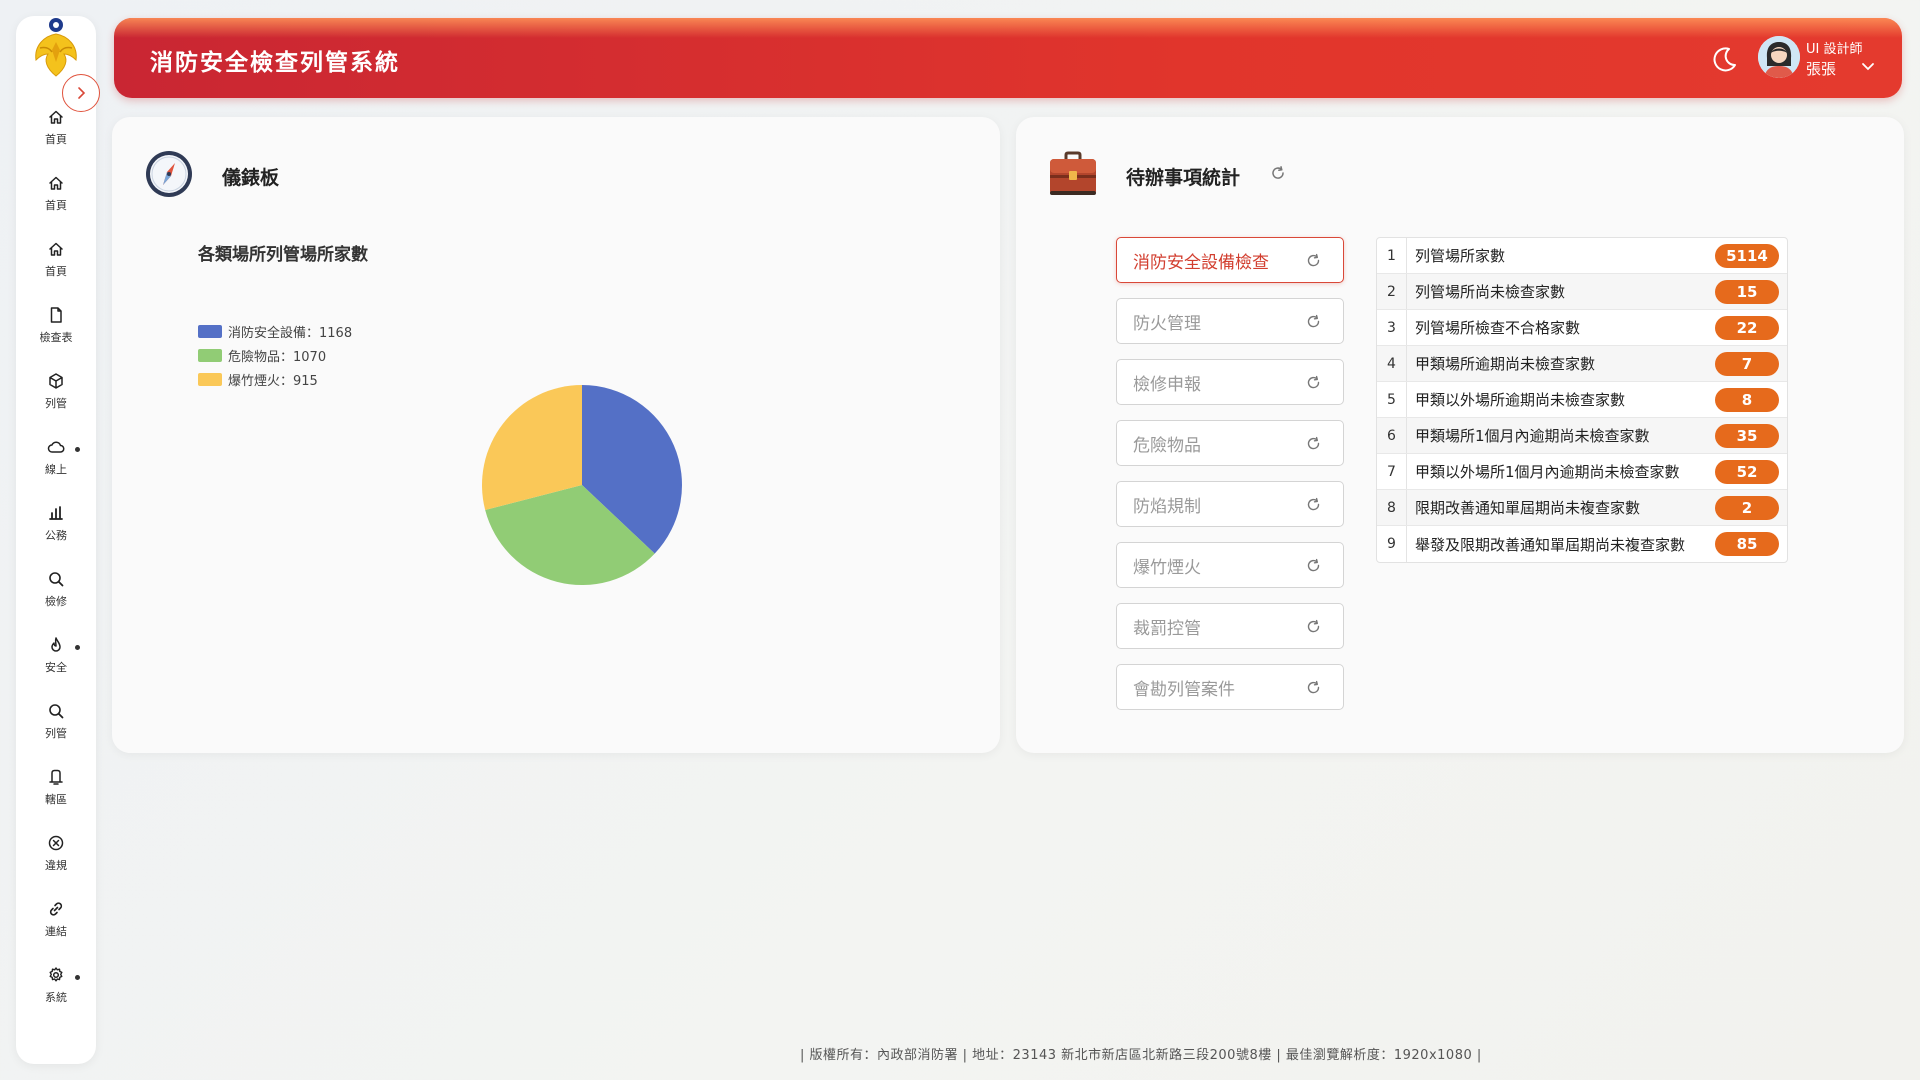  What do you see at coordinates (1779, 57) in the screenshot?
I see `avatar` at bounding box center [1779, 57].